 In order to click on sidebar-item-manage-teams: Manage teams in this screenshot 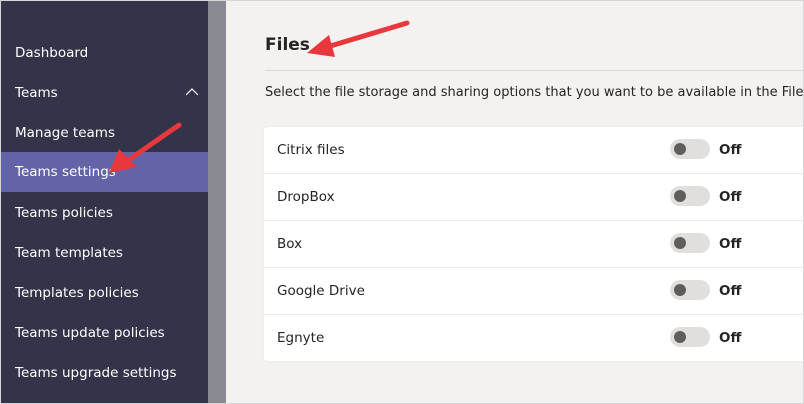, I will do `click(104, 133)`.